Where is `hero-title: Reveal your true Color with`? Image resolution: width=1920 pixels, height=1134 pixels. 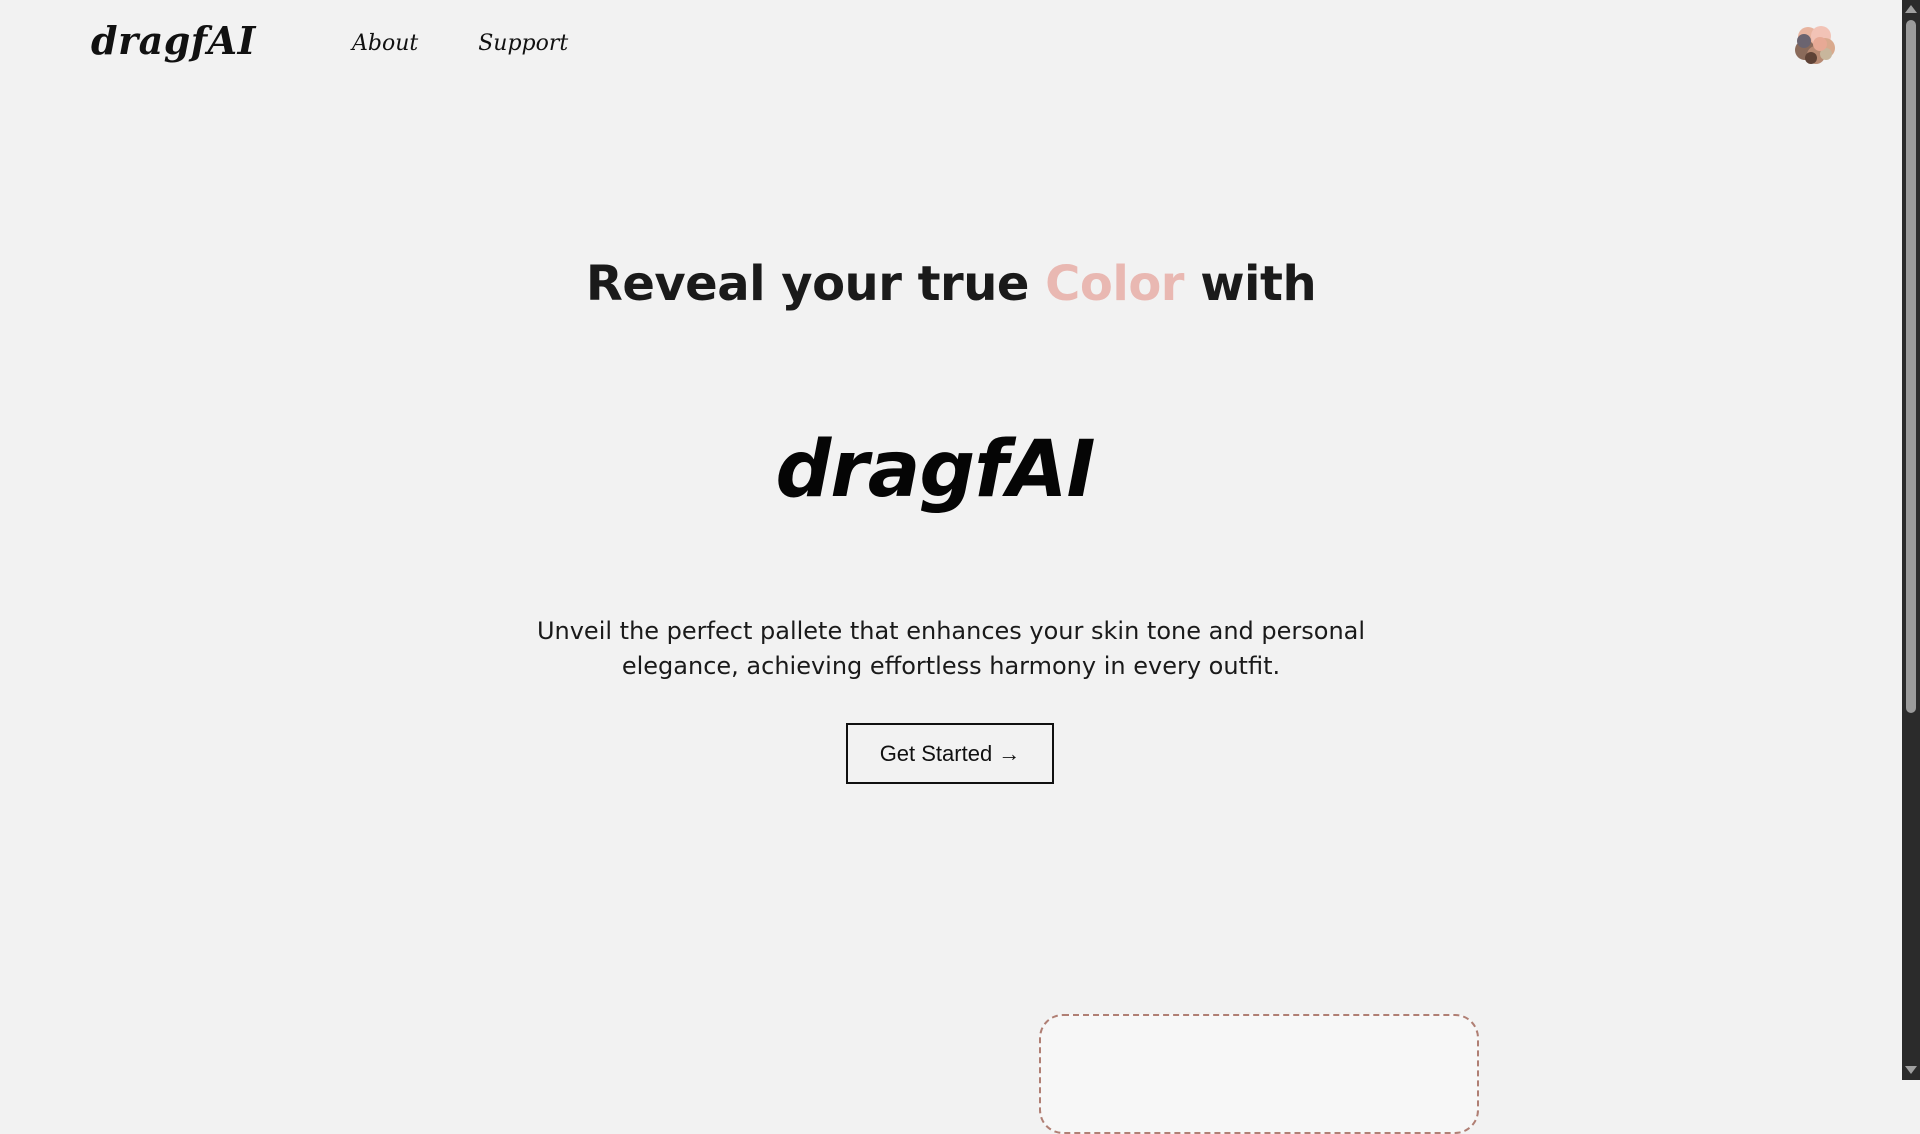 hero-title: Reveal your true Color with is located at coordinates (951, 284).